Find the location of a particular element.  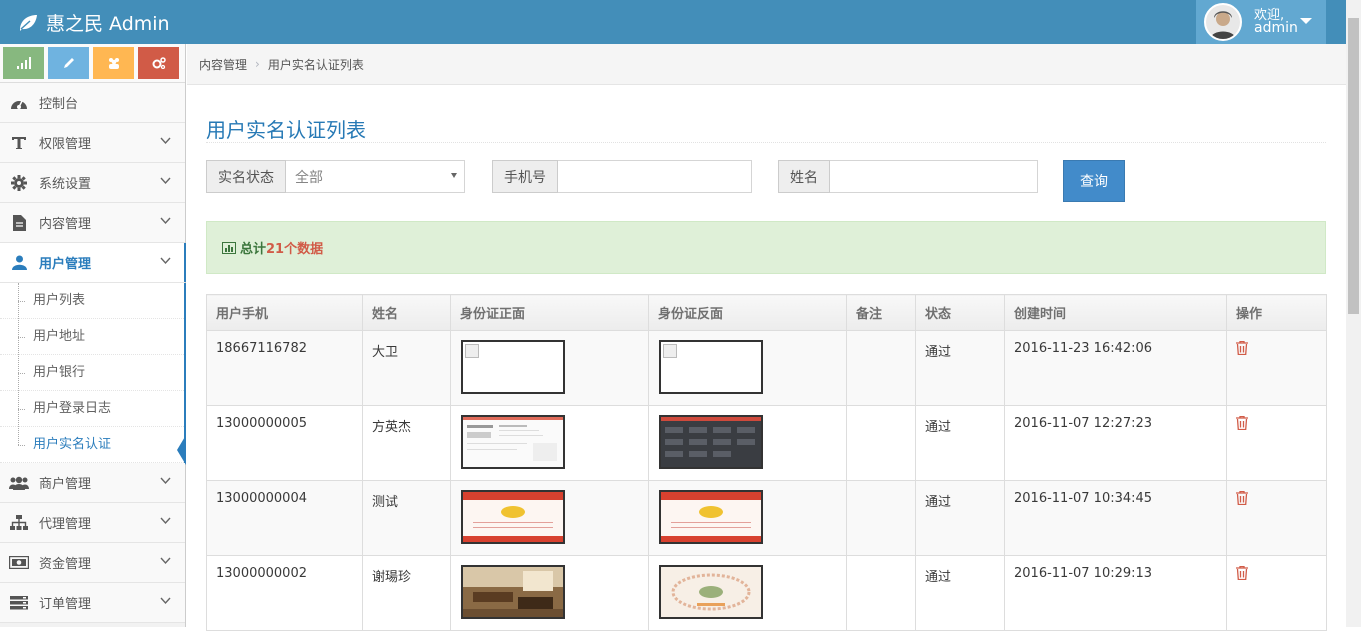

cogs-button is located at coordinates (158, 63).